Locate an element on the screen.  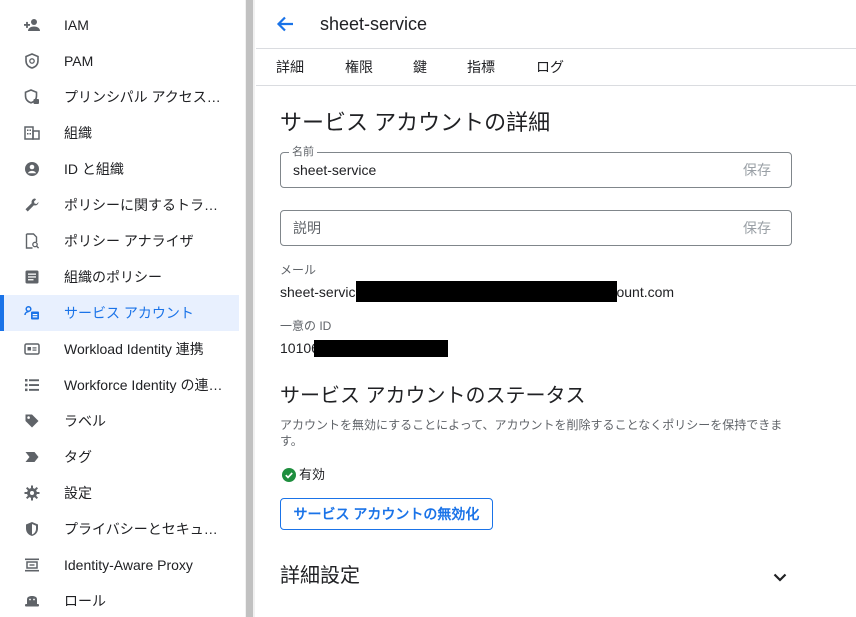
sidebar-item-labels: ラベル is located at coordinates (119, 421).